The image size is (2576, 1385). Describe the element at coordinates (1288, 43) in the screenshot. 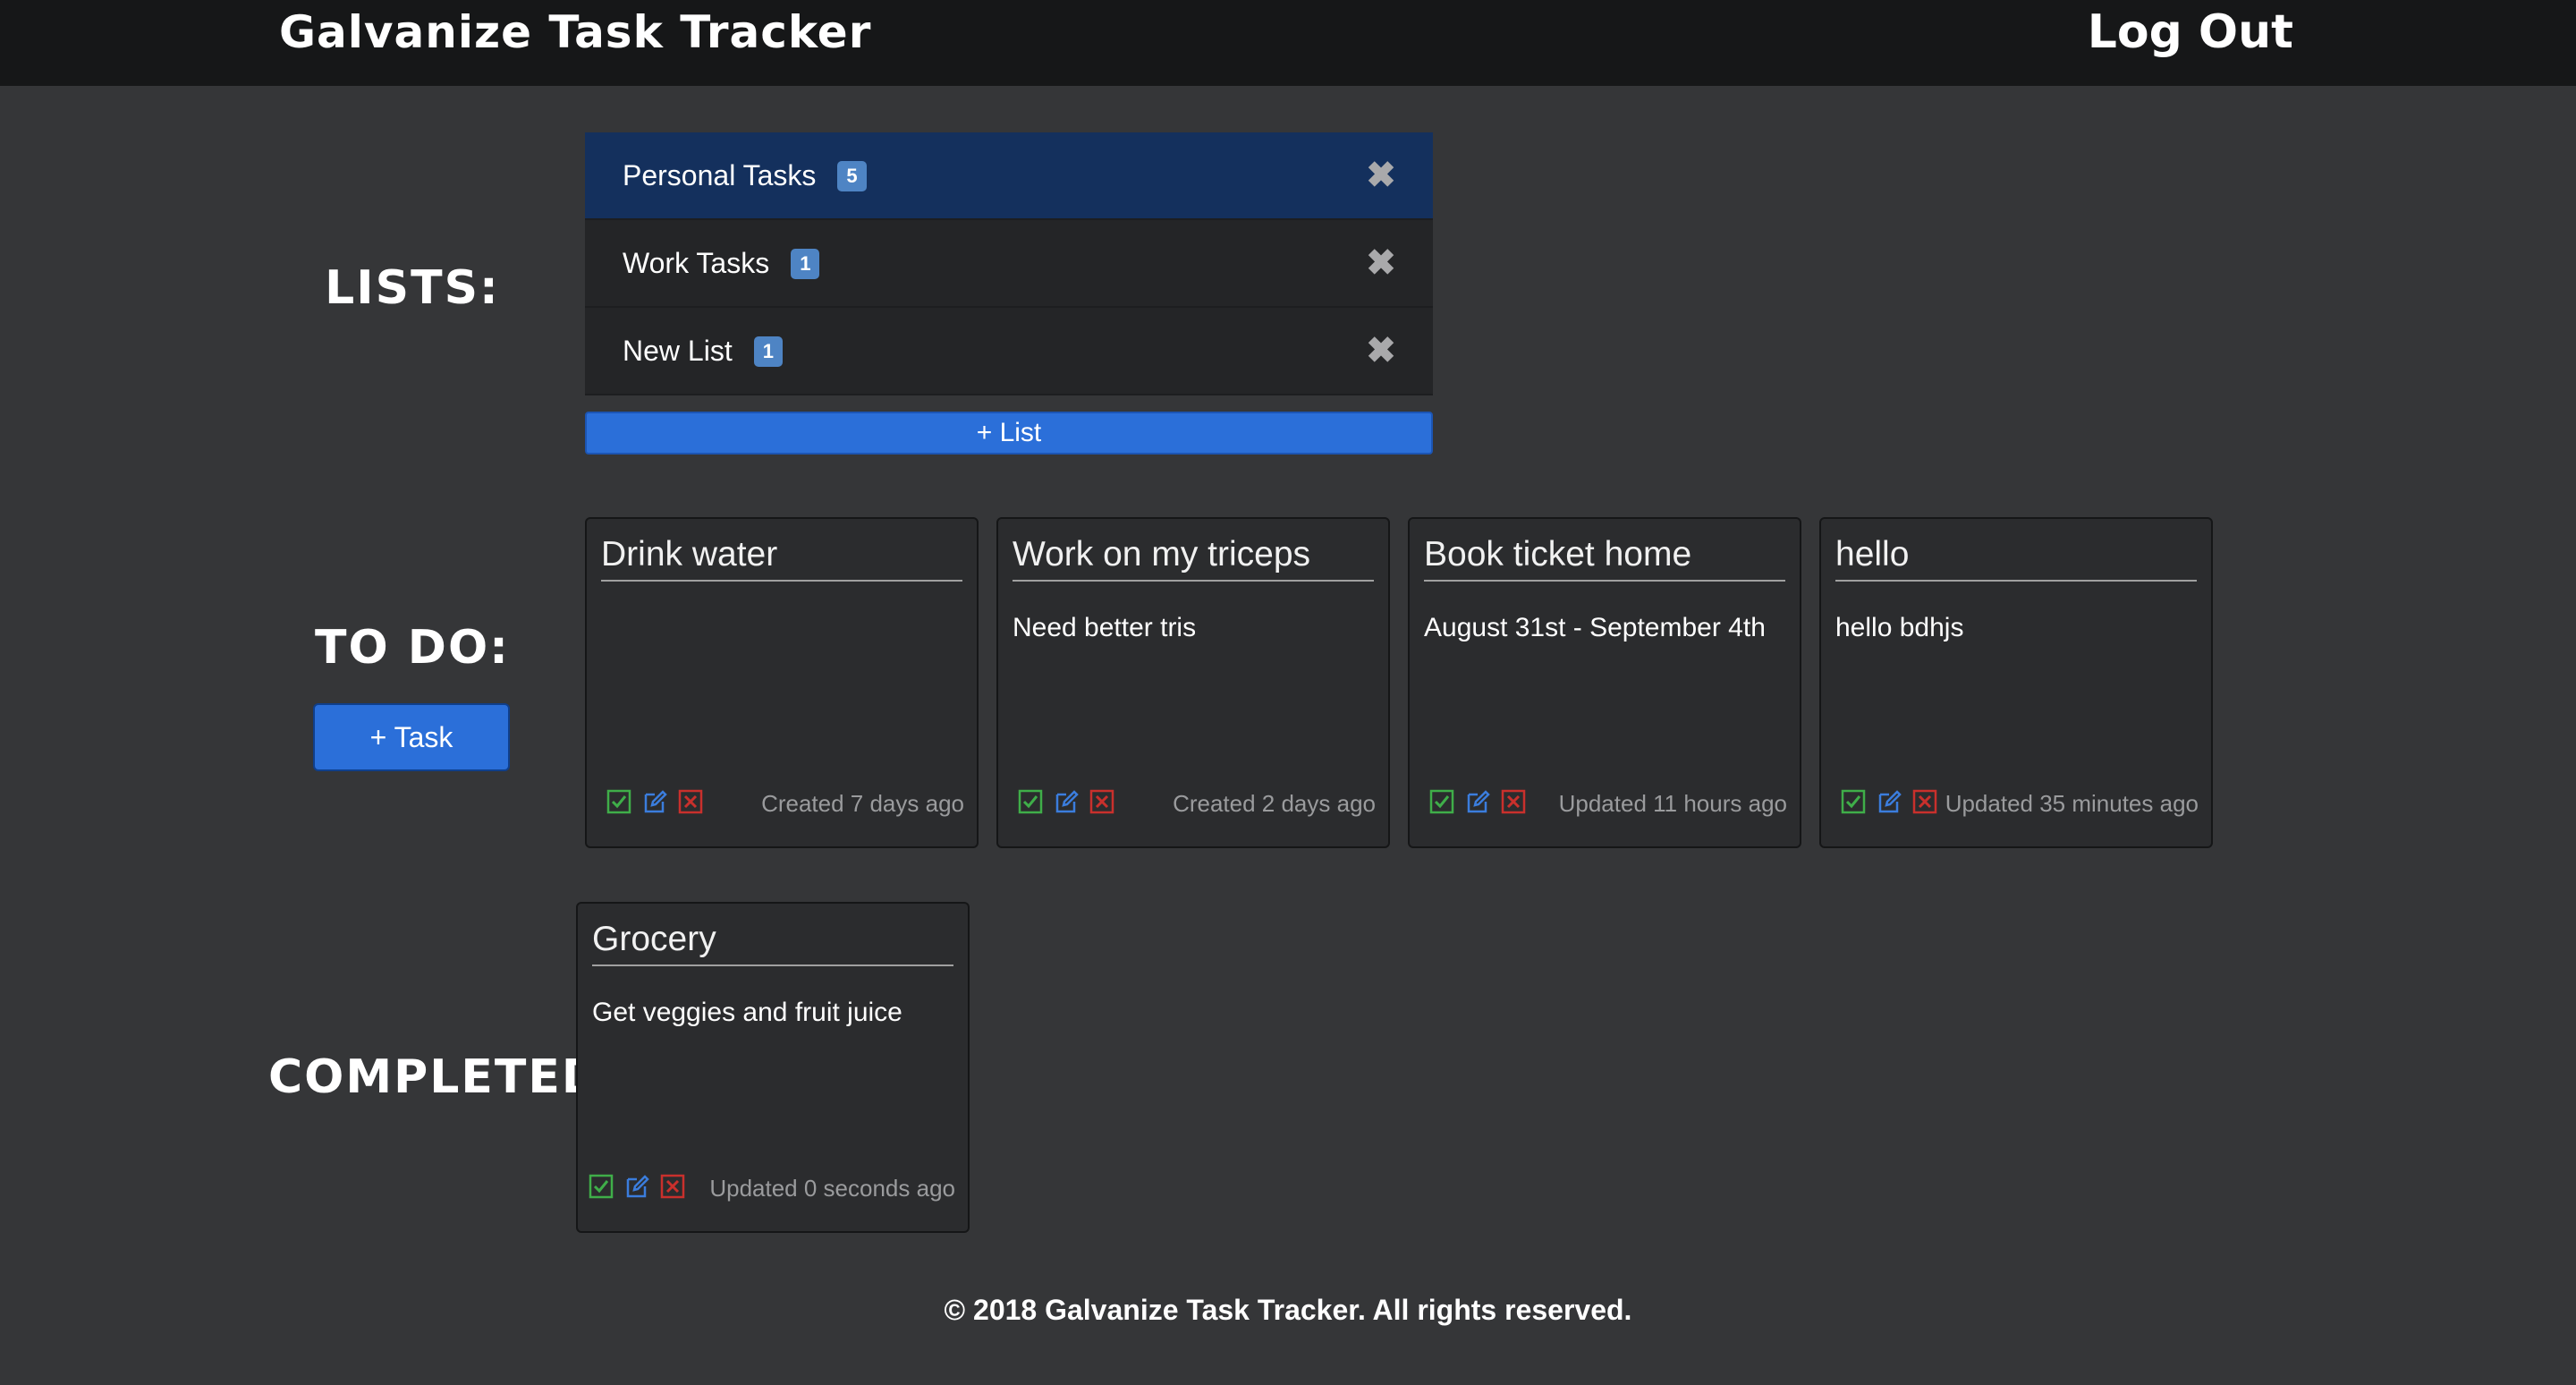

I see `navbar: Galvanize Task Tracker Log Out` at that location.